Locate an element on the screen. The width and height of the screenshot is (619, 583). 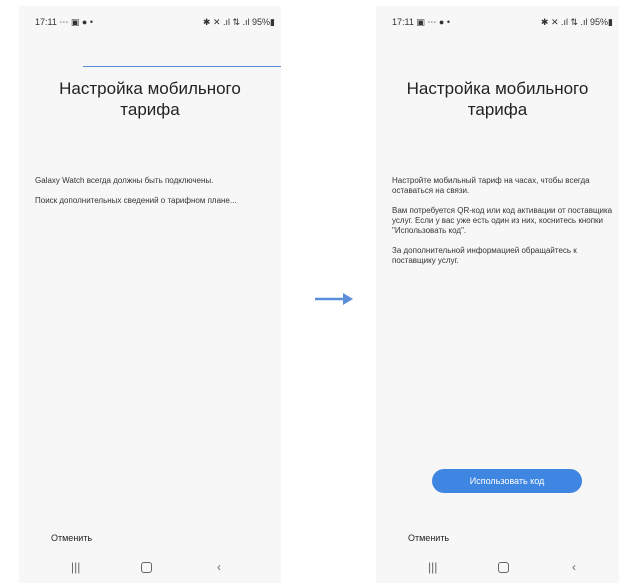
status-bar: 17:11 ▣ ⋯ ● • ✱ ✕ .ıl ⇅ .ıl 95%▮ is located at coordinates (497, 21).